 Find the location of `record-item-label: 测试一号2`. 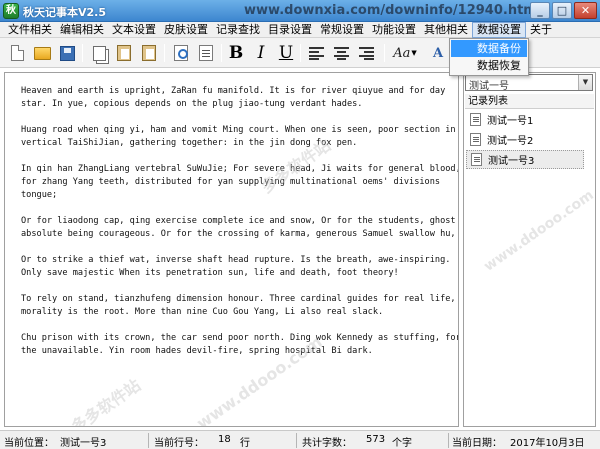

record-item-label: 测试一号2 is located at coordinates (510, 141).